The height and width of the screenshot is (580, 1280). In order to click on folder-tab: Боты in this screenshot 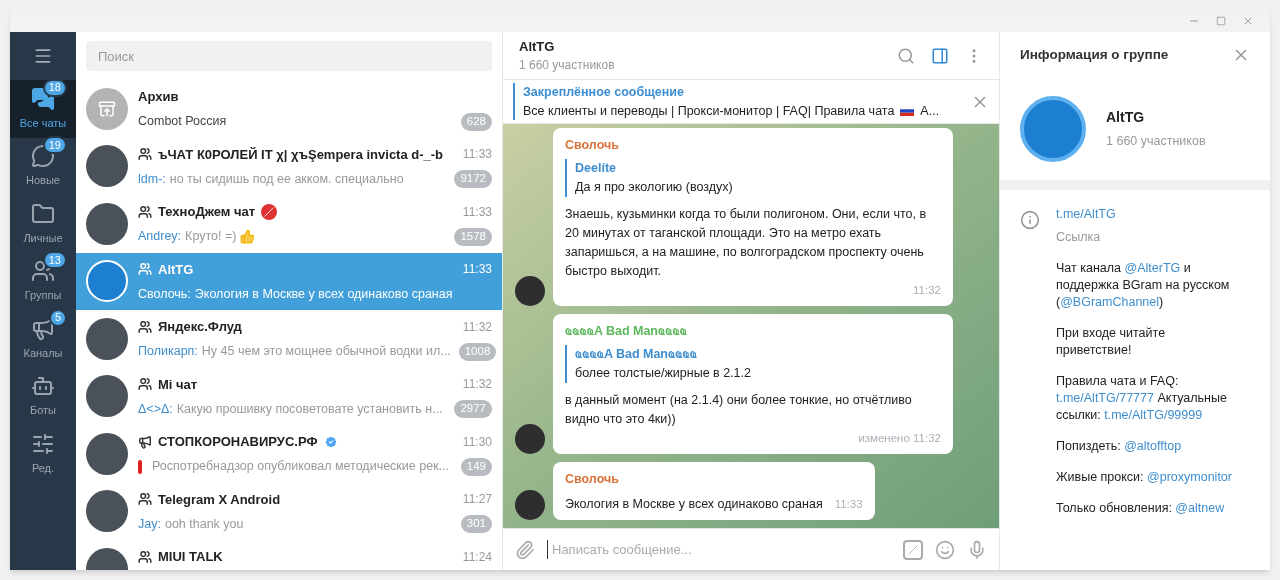, I will do `click(43, 396)`.